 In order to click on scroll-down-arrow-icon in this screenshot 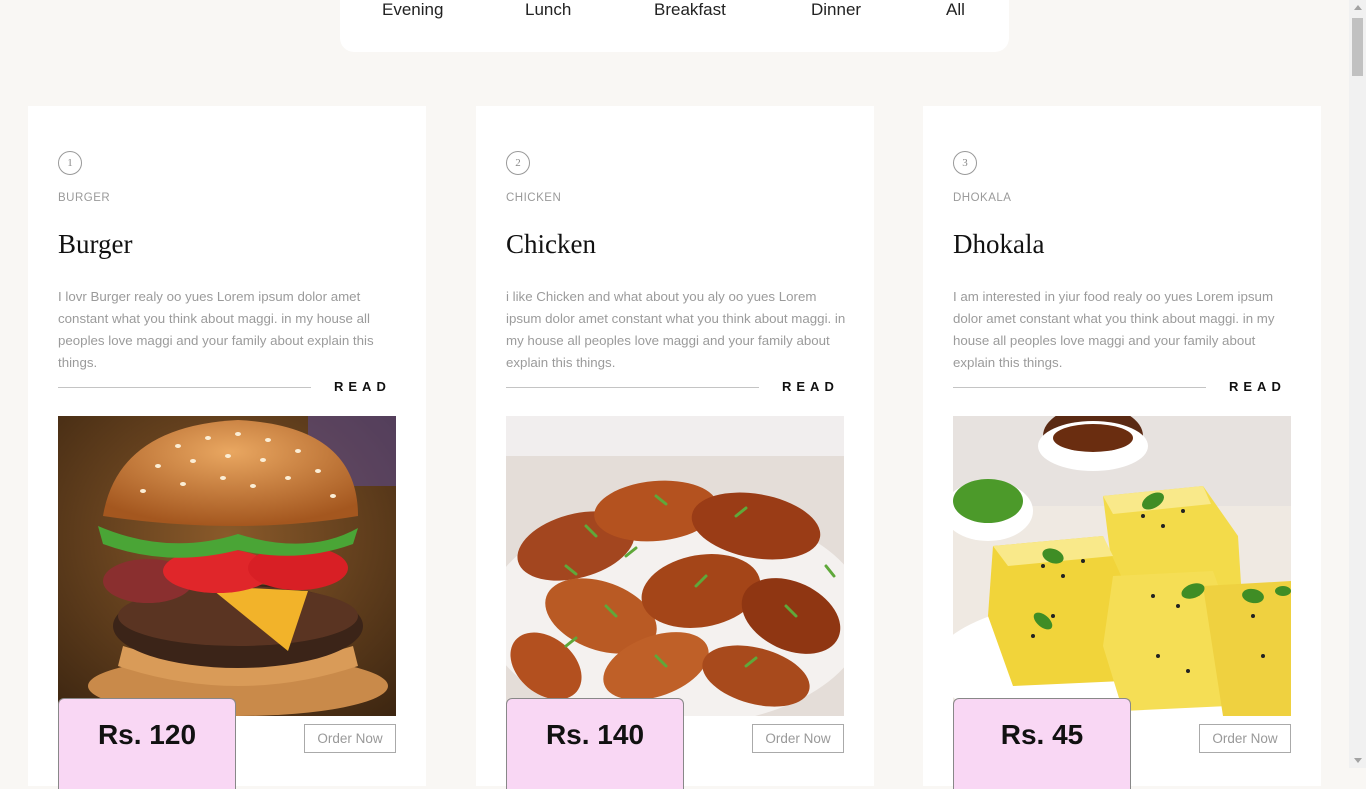, I will do `click(1358, 760)`.